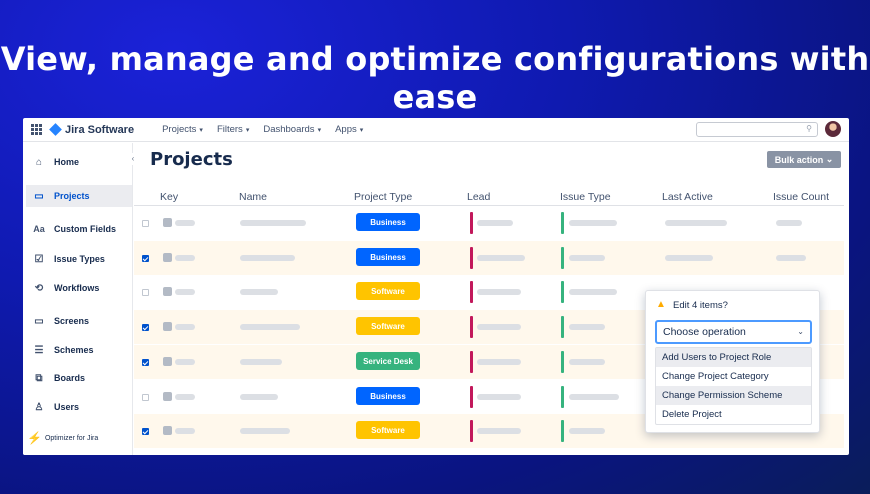 The height and width of the screenshot is (494, 870). I want to click on bulk-action-button: Bulk action ⌄, so click(804, 159).